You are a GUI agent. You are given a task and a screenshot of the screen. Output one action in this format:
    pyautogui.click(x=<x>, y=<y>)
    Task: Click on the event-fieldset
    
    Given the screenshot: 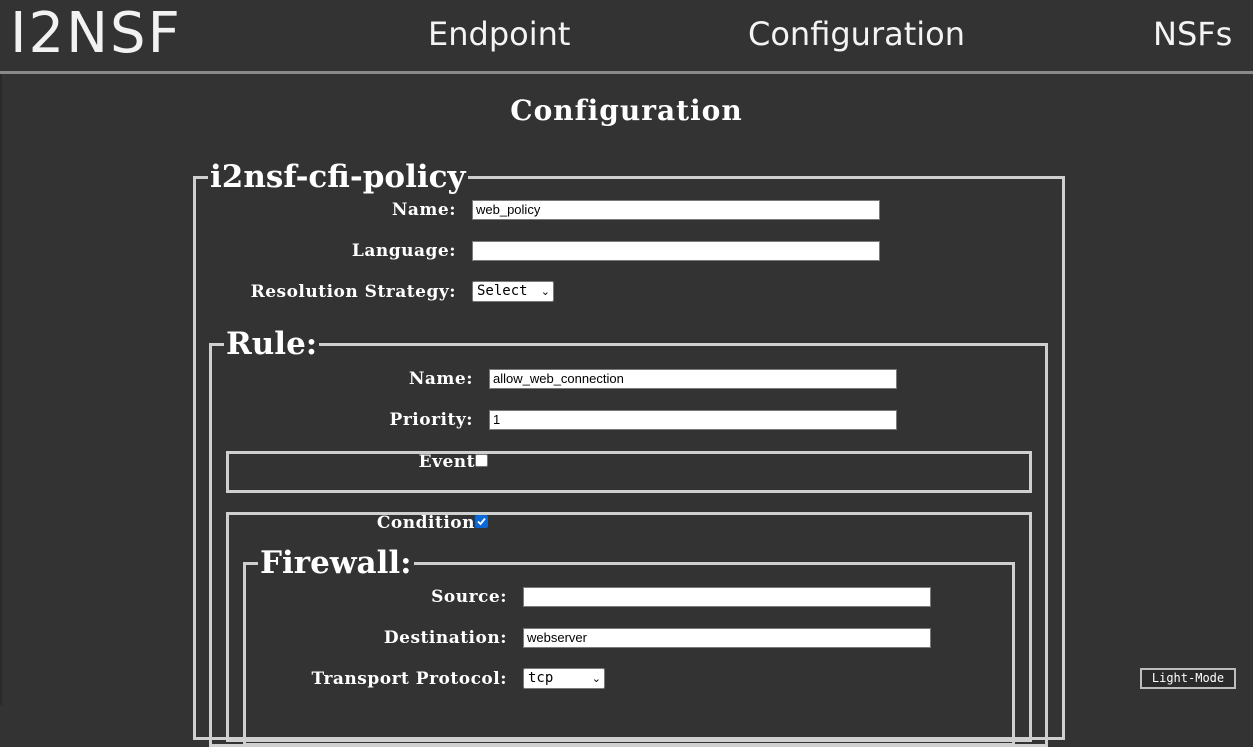 What is the action you would take?
    pyautogui.click(x=629, y=472)
    